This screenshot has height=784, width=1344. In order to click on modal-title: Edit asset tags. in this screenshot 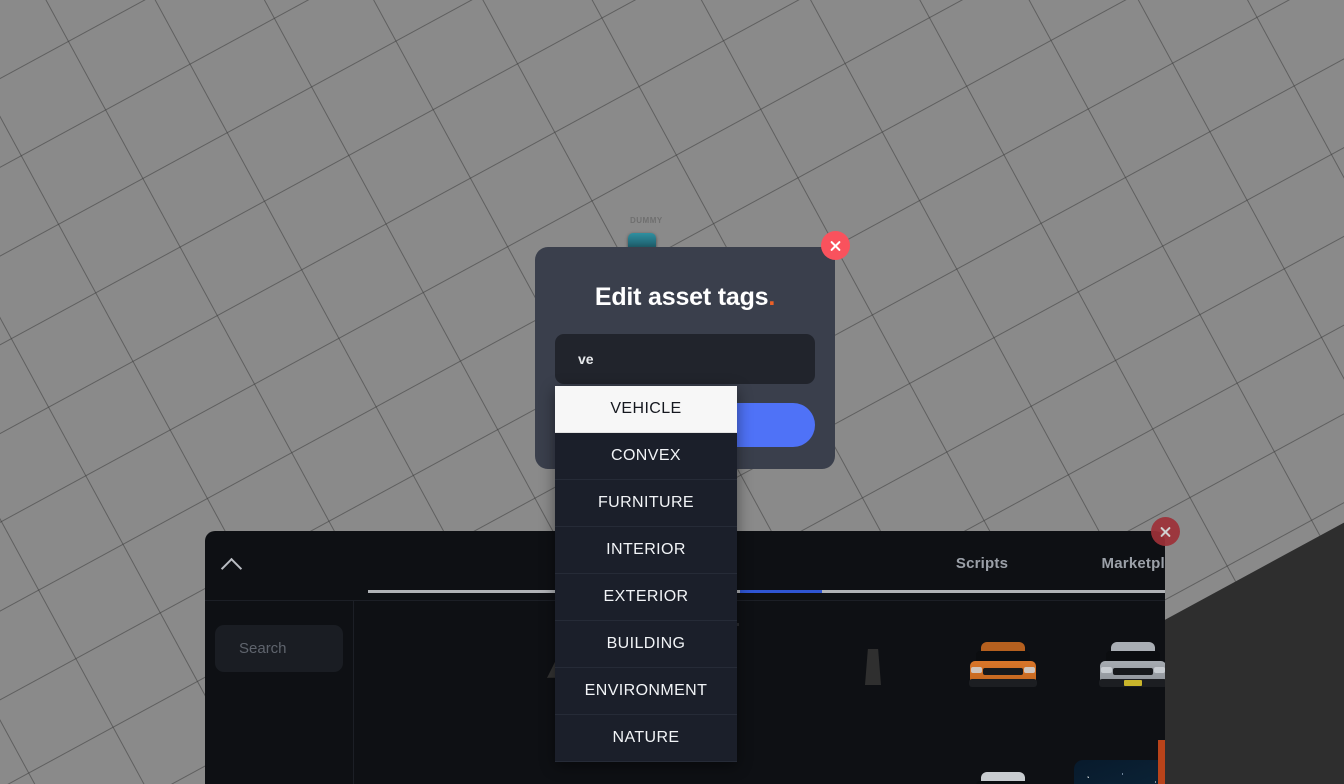, I will do `click(685, 297)`.